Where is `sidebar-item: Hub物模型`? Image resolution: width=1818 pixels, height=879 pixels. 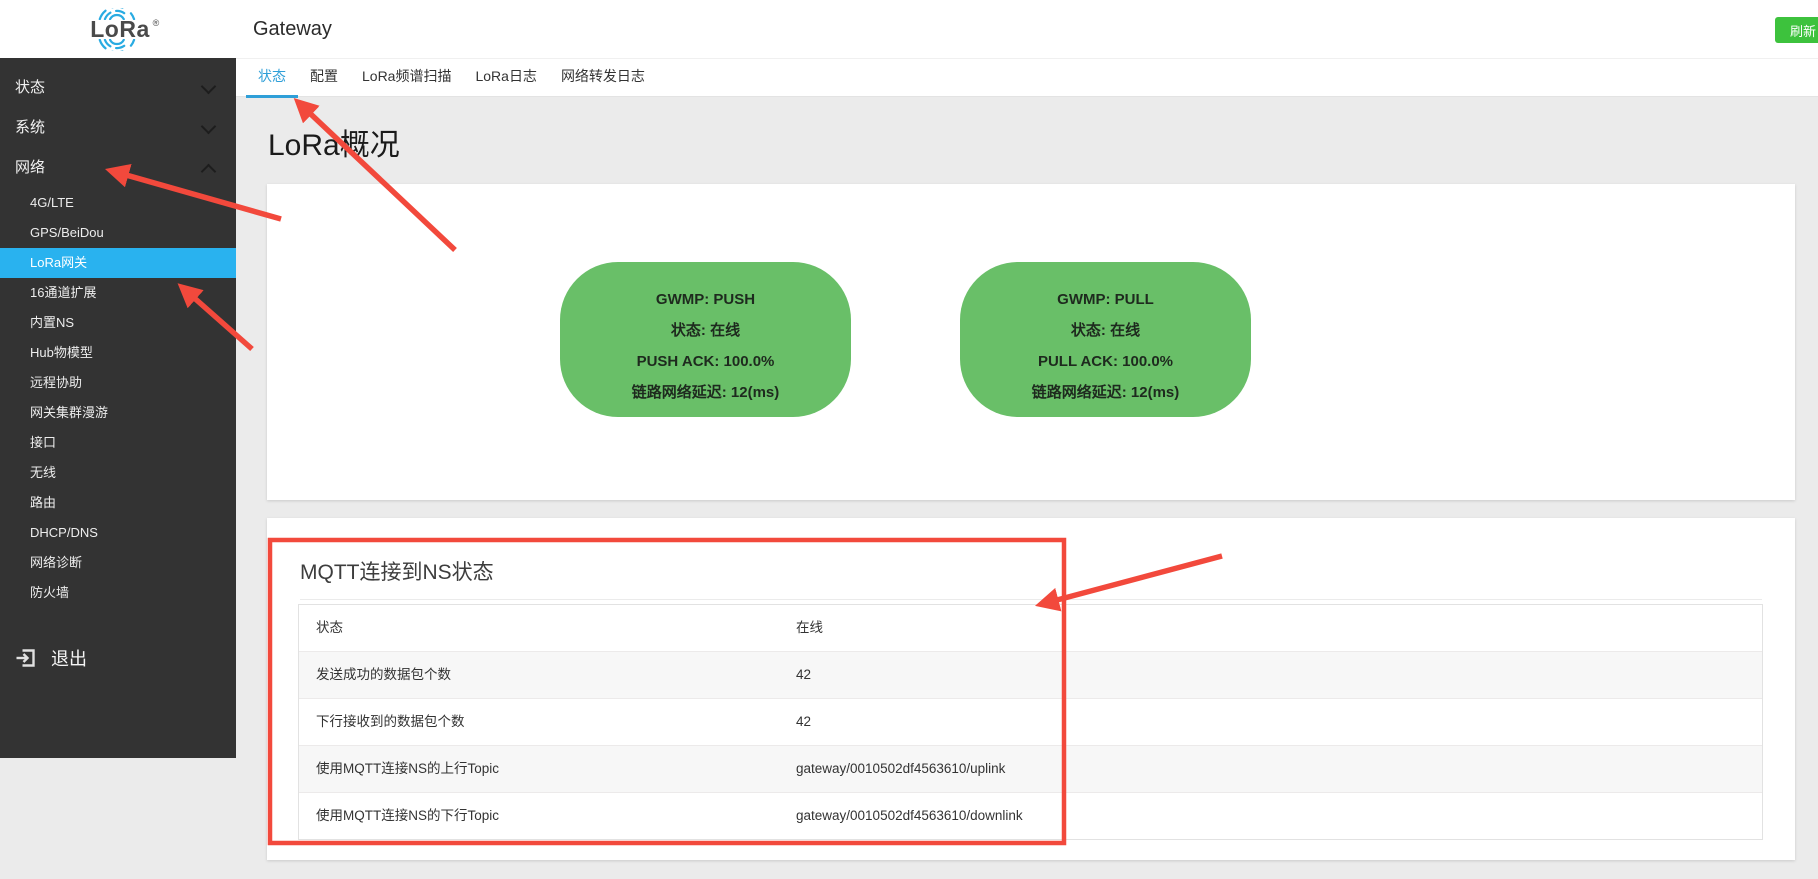 sidebar-item: Hub物模型 is located at coordinates (118, 353).